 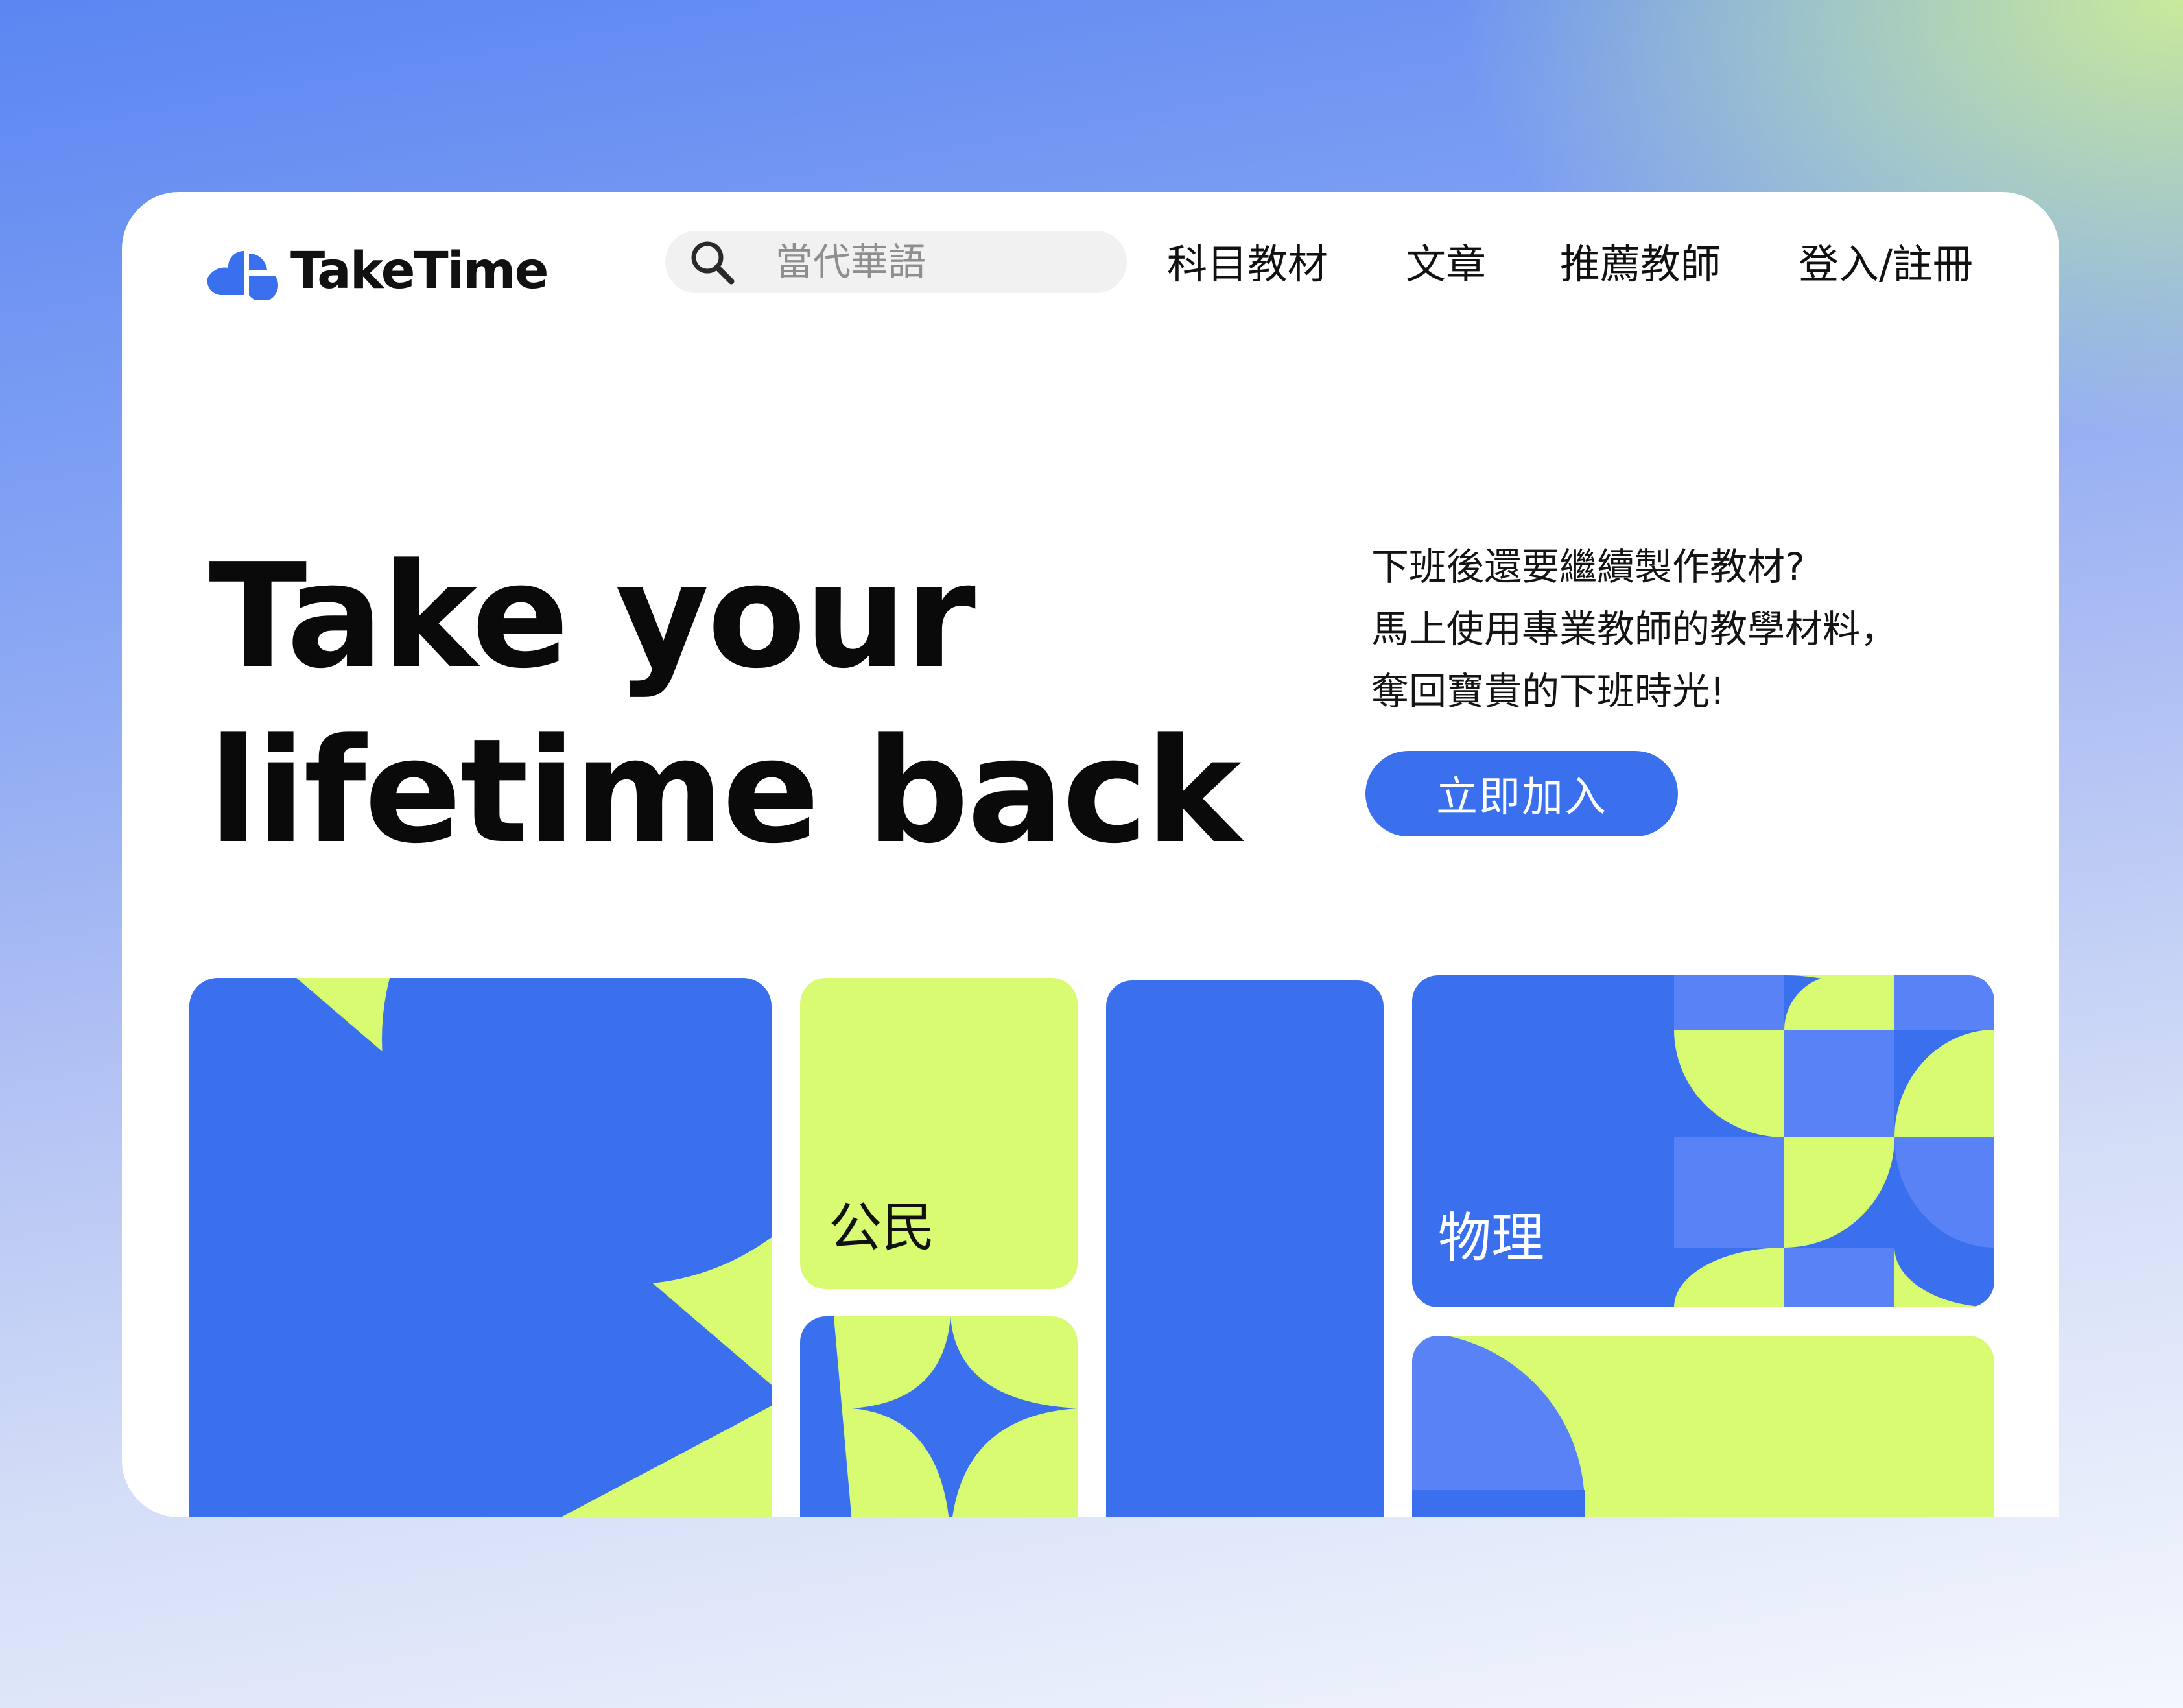 I want to click on hero-description: 下班後還要繼續製作教材? 馬上使用專業教師的教學材料， 奪回寶貴的下班時光!, so click(x=1683, y=629).